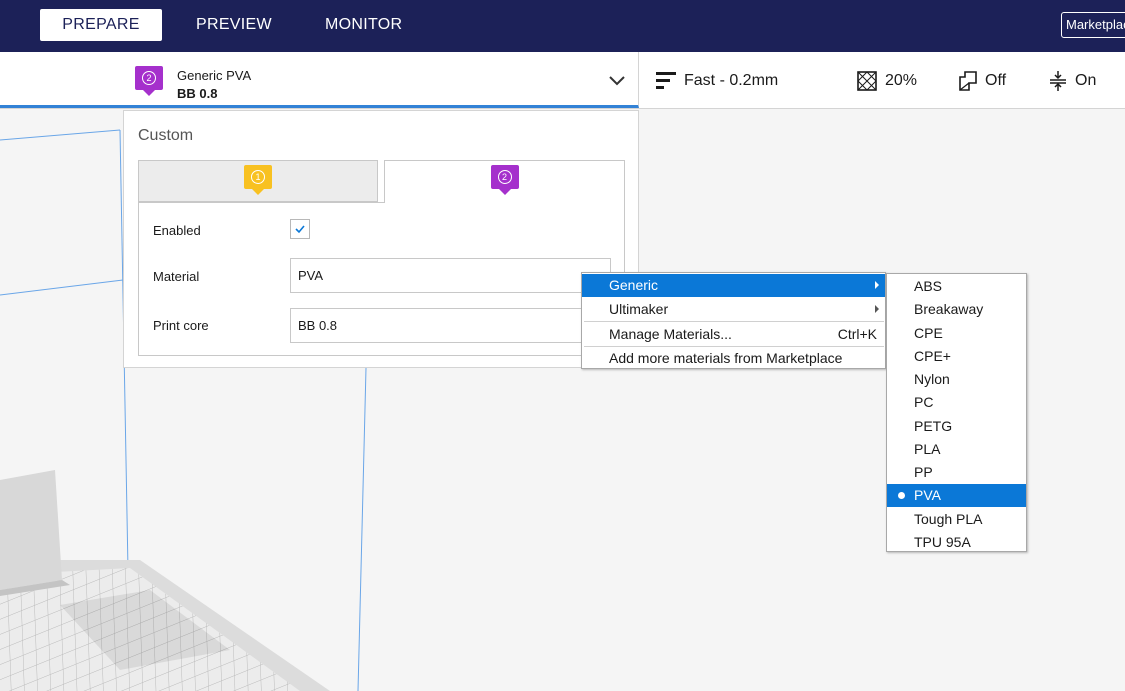  What do you see at coordinates (504, 177) in the screenshot?
I see `extruder-2-number: 2` at bounding box center [504, 177].